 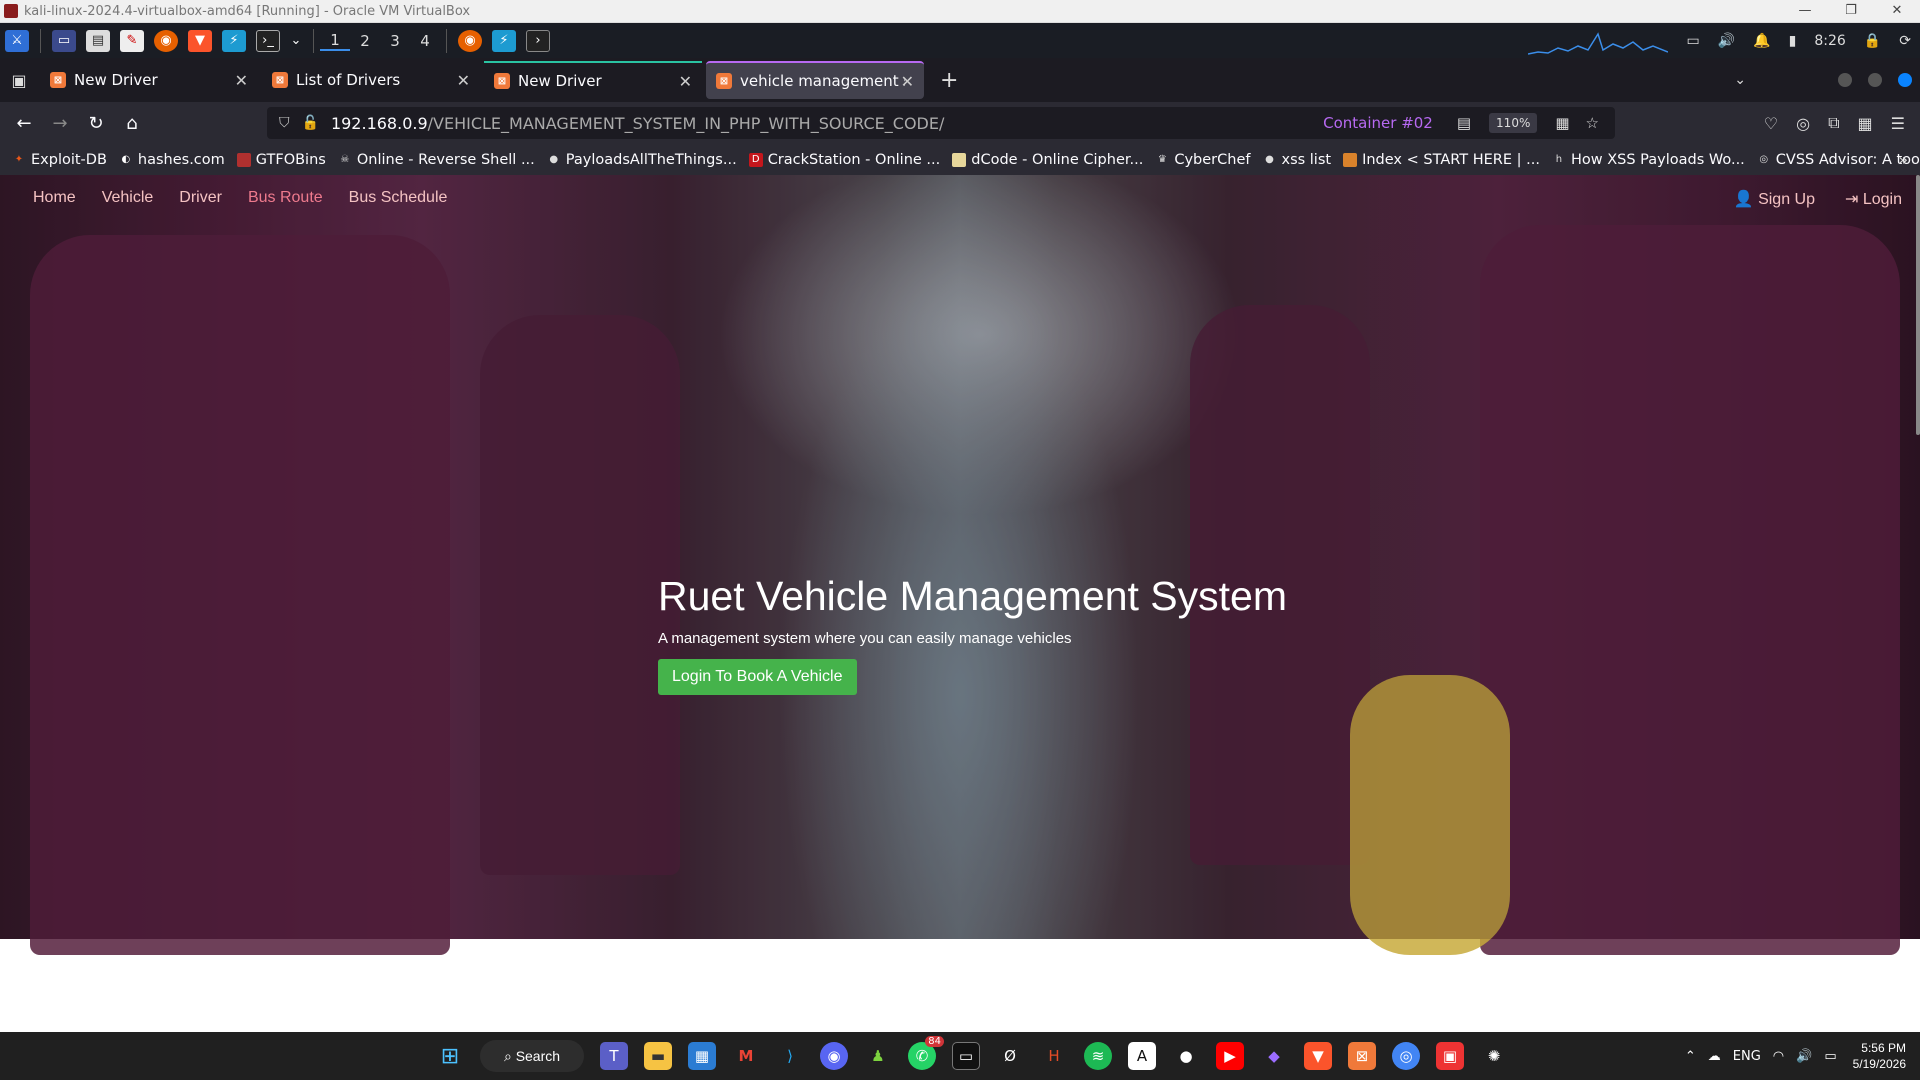 I want to click on screenshot-tool-icon: ▣, so click(x=1450, y=1056).